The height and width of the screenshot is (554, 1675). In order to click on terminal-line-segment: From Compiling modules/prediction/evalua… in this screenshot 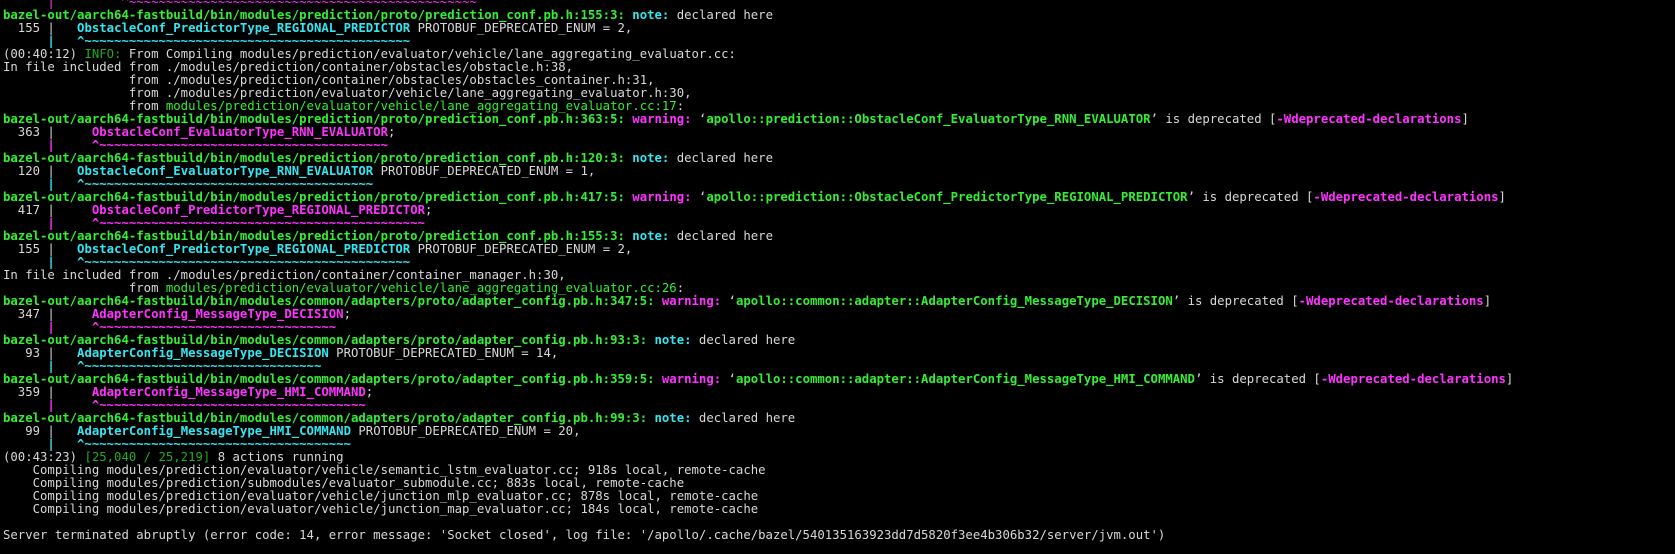, I will do `click(428, 54)`.